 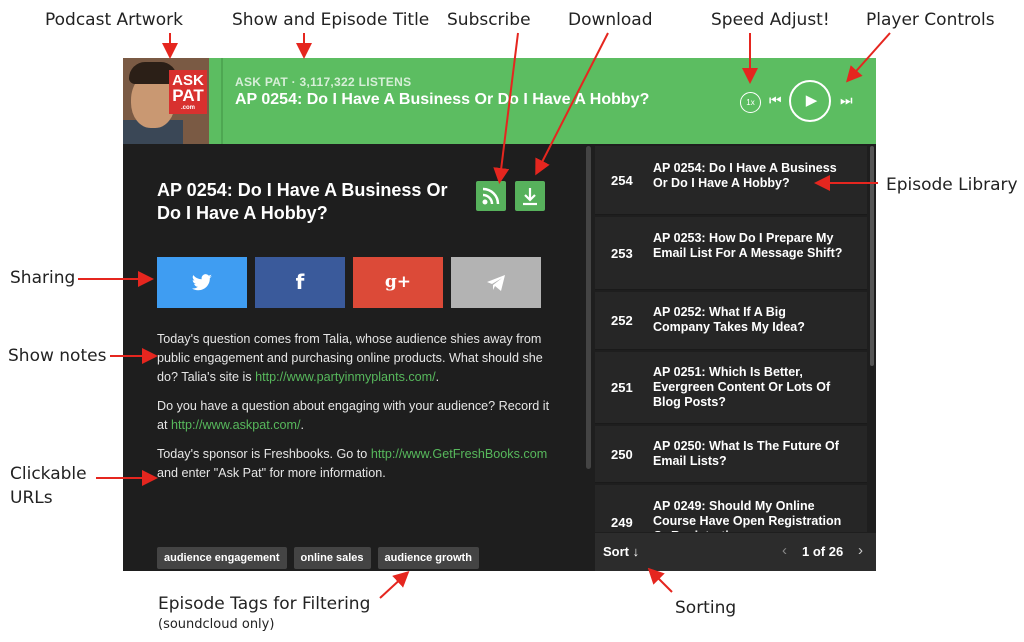 What do you see at coordinates (860, 550) in the screenshot?
I see `chevron-right-icon: ›` at bounding box center [860, 550].